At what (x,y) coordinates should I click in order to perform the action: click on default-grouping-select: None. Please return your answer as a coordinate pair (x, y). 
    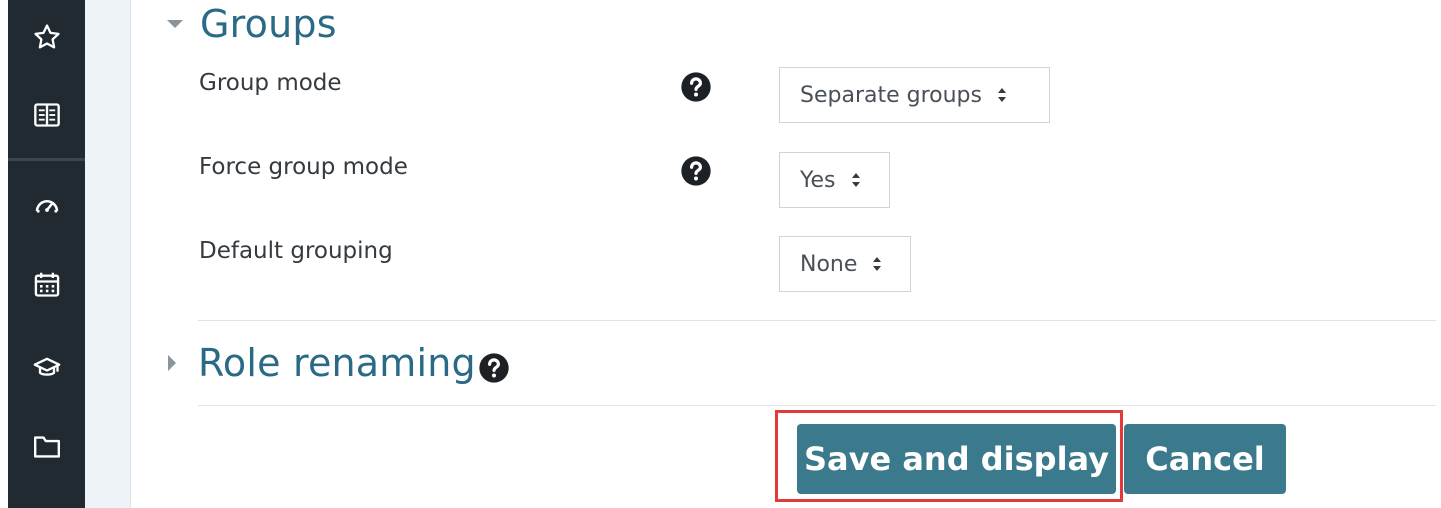
    Looking at the image, I should click on (845, 264).